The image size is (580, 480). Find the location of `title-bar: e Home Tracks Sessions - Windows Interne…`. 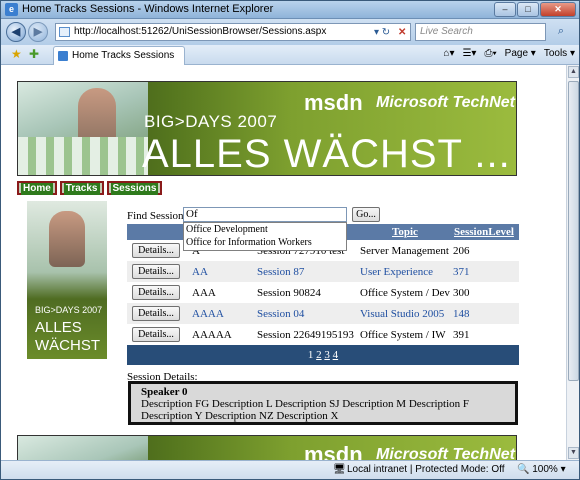

title-bar: e Home Tracks Sessions - Windows Interne… is located at coordinates (290, 10).